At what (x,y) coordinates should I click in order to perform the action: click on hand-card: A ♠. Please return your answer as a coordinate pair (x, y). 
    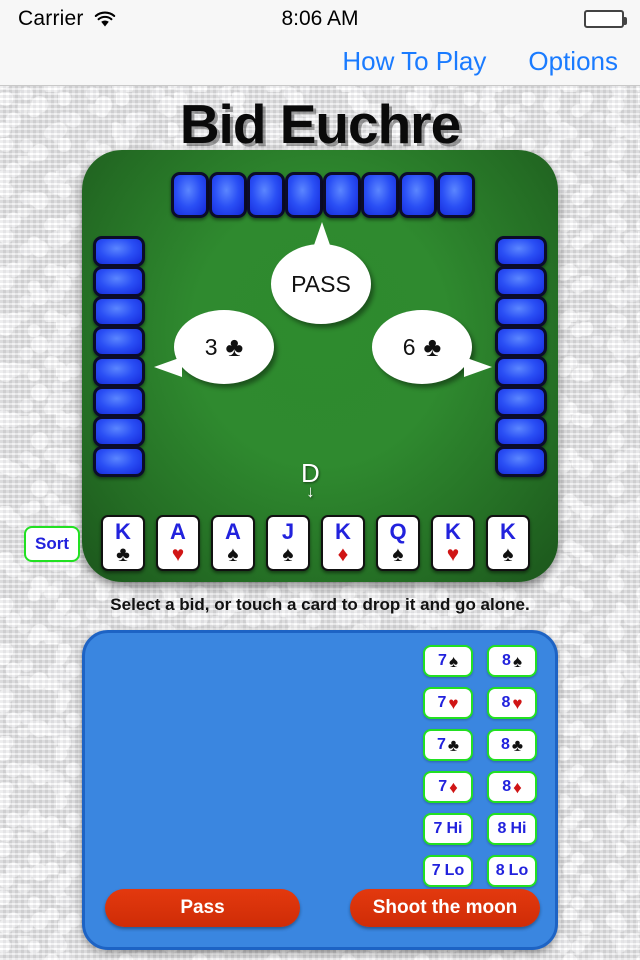
    Looking at the image, I should click on (233, 543).